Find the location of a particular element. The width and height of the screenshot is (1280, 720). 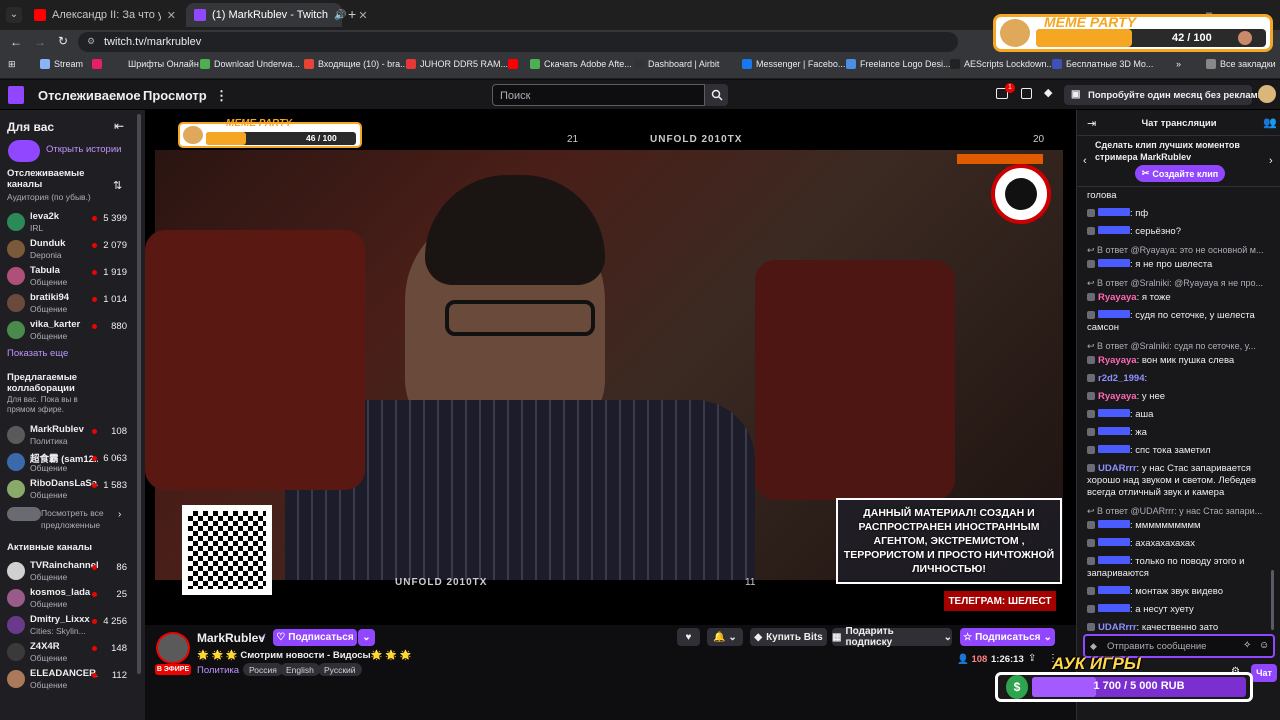

heart-button: ♥ is located at coordinates (688, 637).